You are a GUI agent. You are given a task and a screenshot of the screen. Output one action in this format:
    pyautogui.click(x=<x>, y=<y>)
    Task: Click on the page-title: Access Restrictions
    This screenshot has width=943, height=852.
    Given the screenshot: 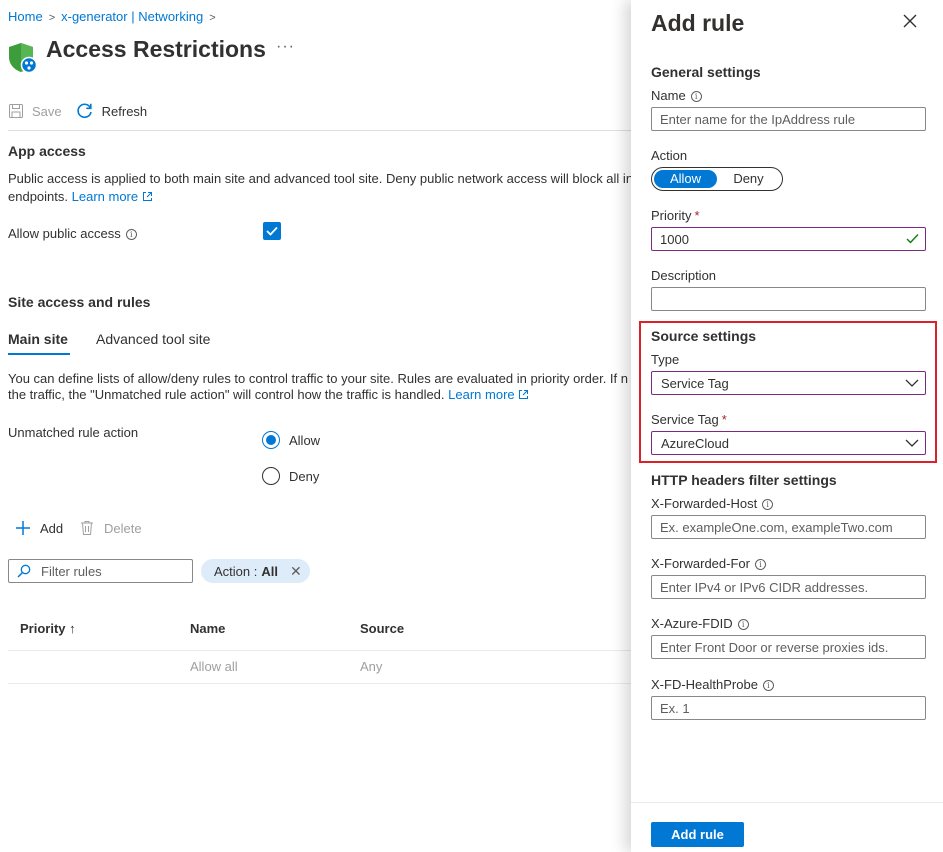 What is the action you would take?
    pyautogui.click(x=156, y=49)
    